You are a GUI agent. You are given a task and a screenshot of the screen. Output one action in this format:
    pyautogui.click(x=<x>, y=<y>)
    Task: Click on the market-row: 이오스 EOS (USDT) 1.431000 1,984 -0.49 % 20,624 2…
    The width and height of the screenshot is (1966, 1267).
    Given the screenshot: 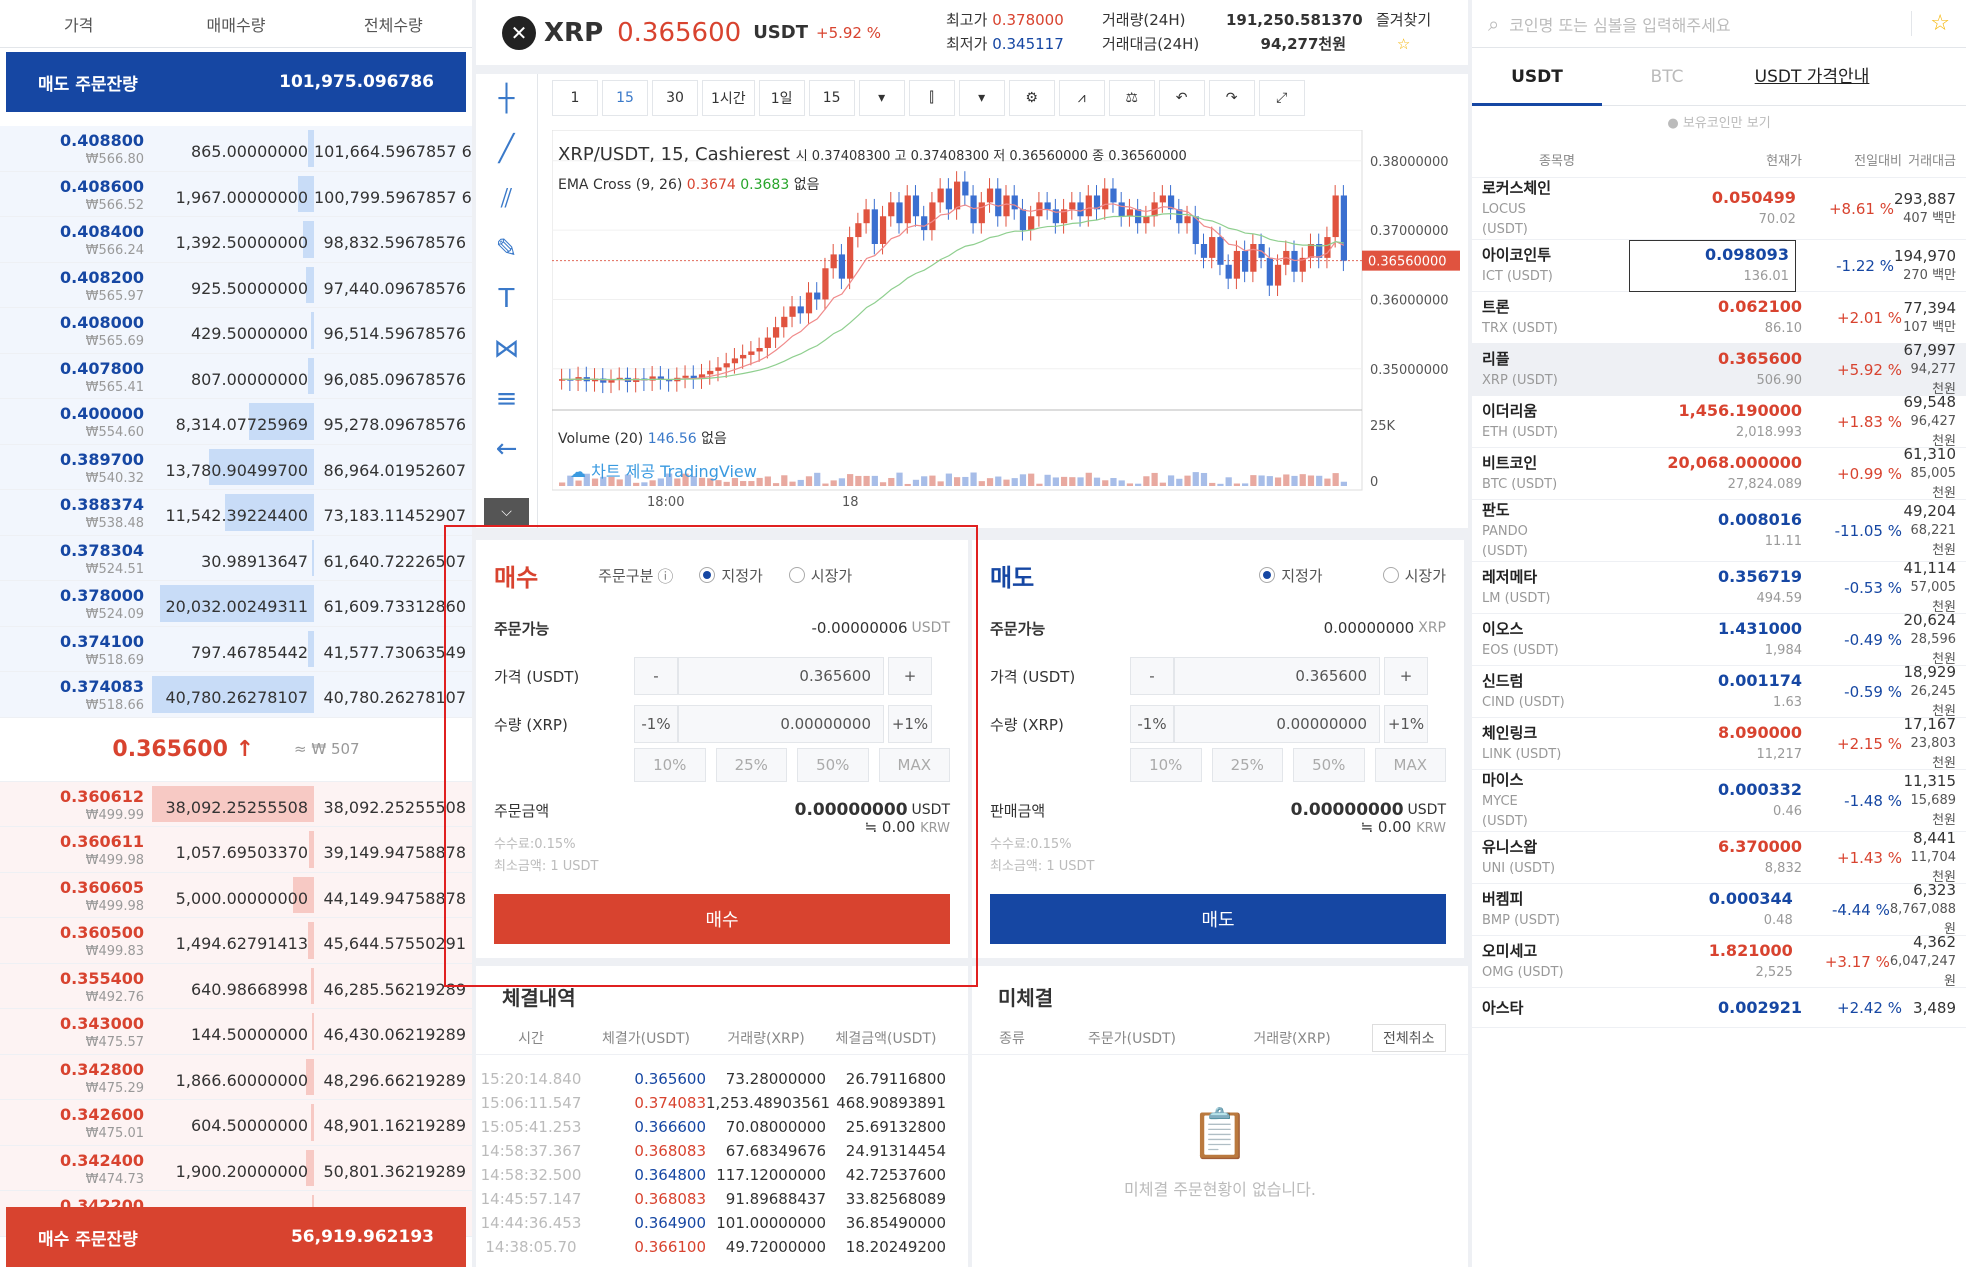 What is the action you would take?
    pyautogui.click(x=1719, y=640)
    